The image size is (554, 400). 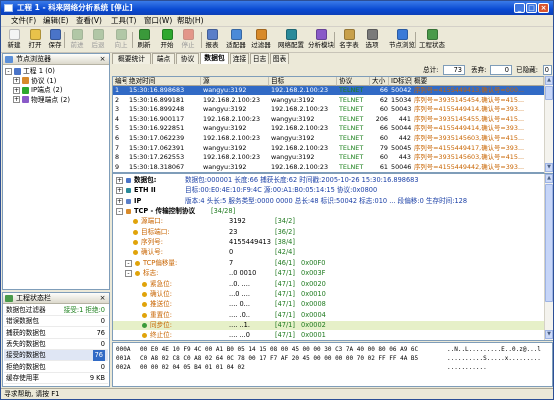 What do you see at coordinates (157, 157) in the screenshot?
I see `packet-cell: 15:30:17.262553` at bounding box center [157, 157].